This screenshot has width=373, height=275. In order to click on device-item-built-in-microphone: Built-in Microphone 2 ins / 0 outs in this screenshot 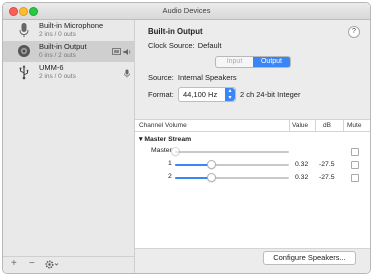, I will do `click(68, 30)`.